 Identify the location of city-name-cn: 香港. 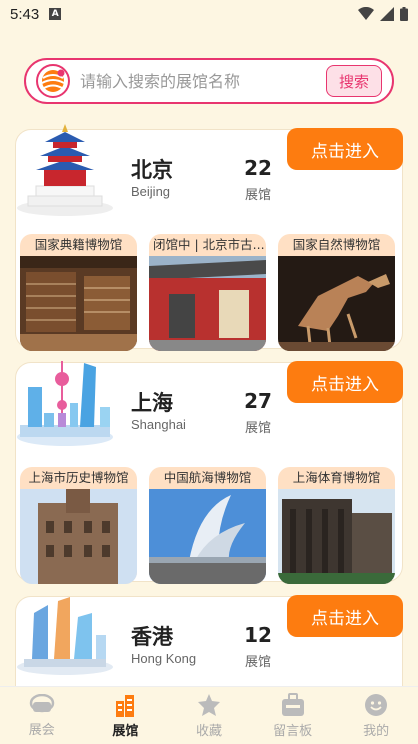
(152, 637).